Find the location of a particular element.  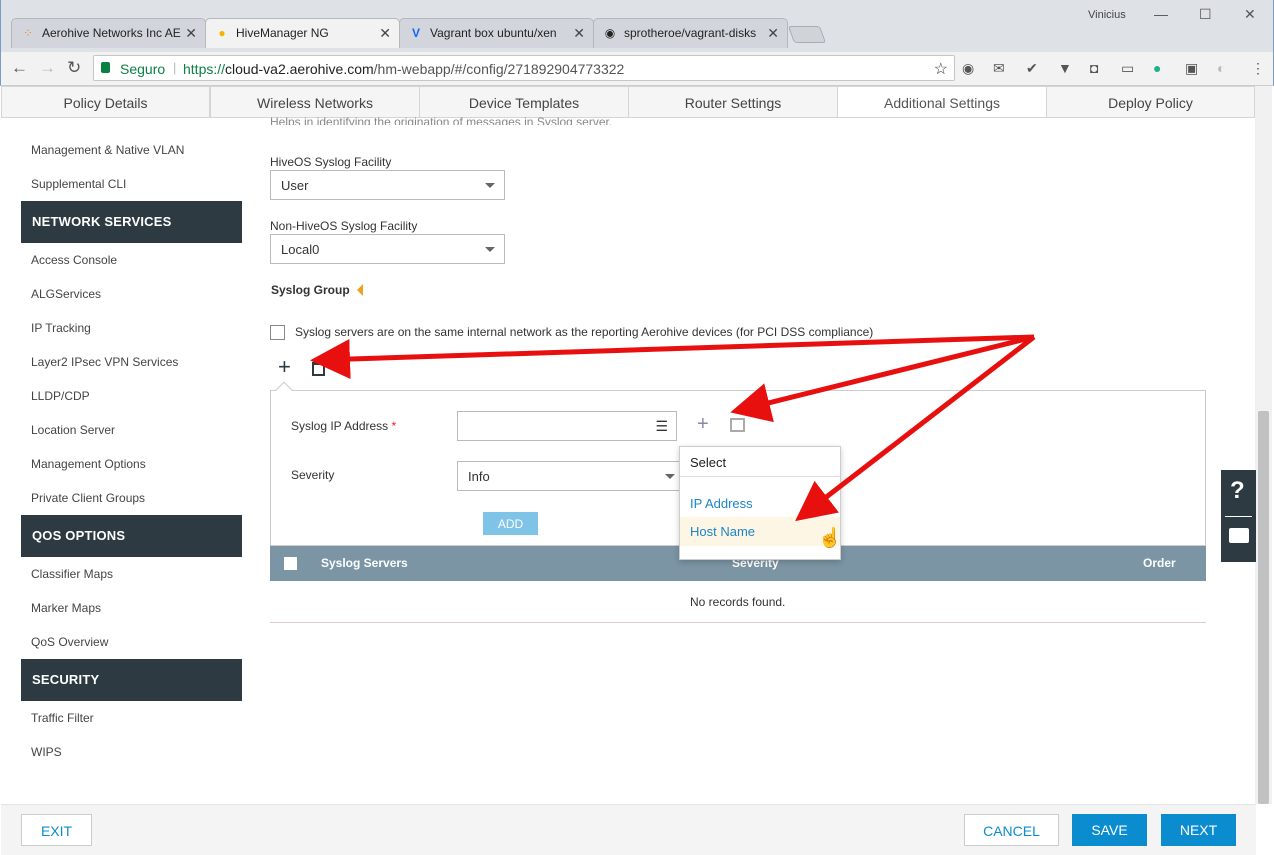

maximize-icon: ☐ is located at coordinates (1205, 14).